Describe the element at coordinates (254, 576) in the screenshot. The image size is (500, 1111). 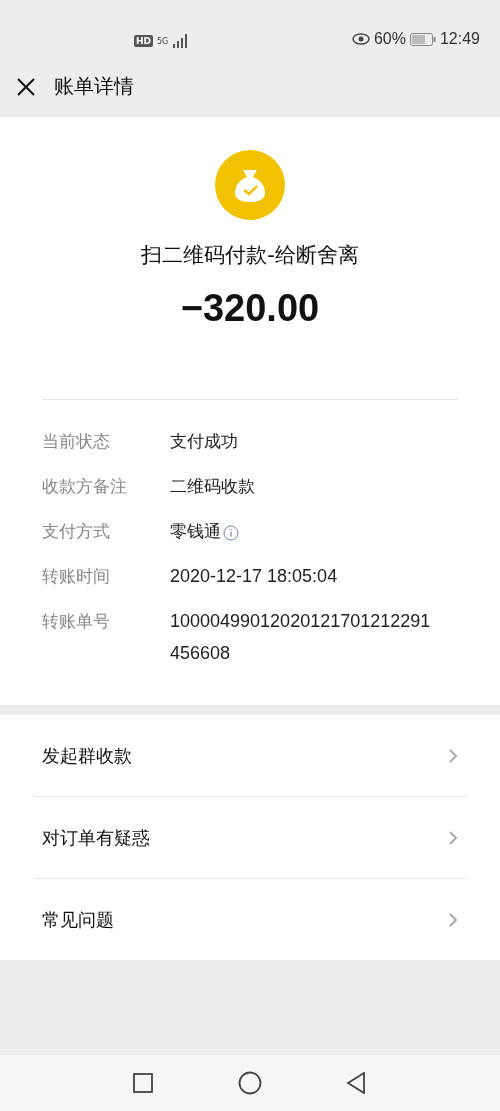
I see `detail-value: 2020-12-17 18:05:04` at that location.